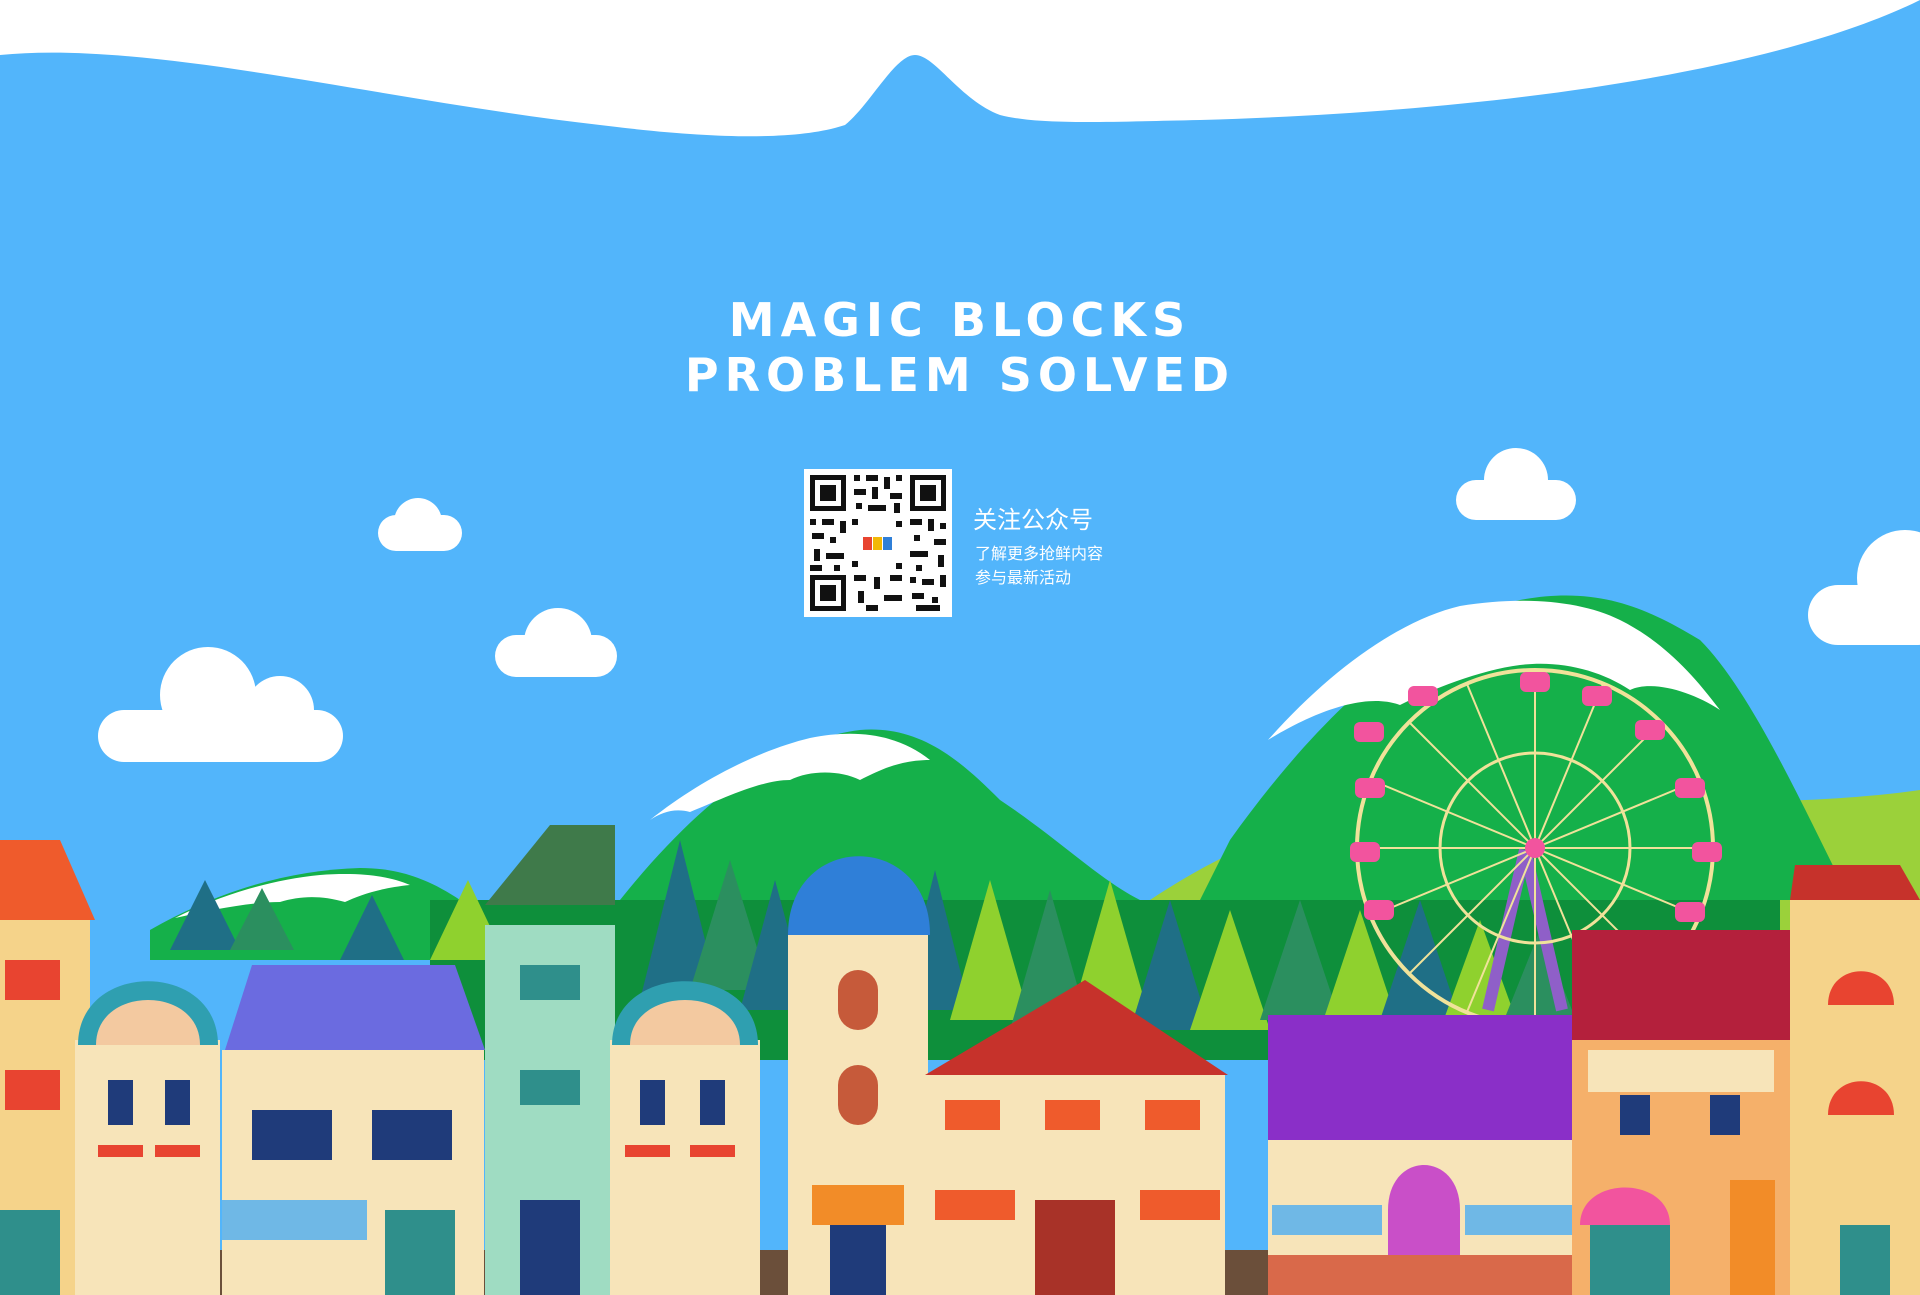 This screenshot has width=1920, height=1295. Describe the element at coordinates (1421, 1155) in the screenshot. I see `building-purple-market` at that location.